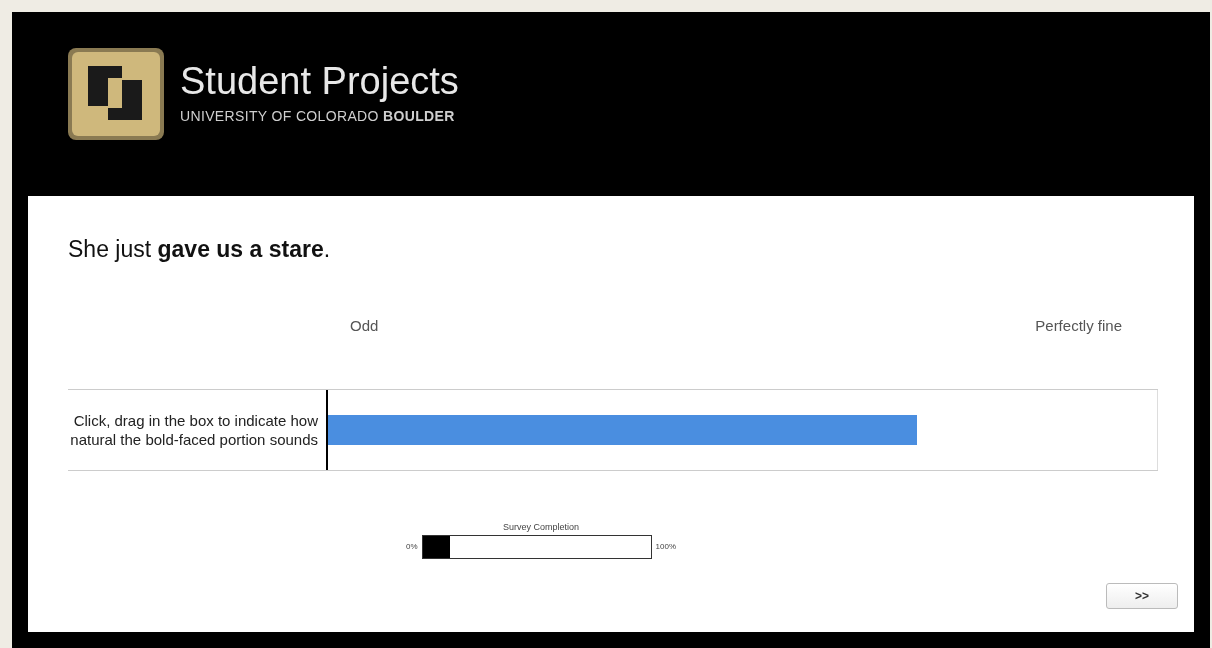  What do you see at coordinates (665, 546) in the screenshot?
I see `progress-max-label: 100%` at bounding box center [665, 546].